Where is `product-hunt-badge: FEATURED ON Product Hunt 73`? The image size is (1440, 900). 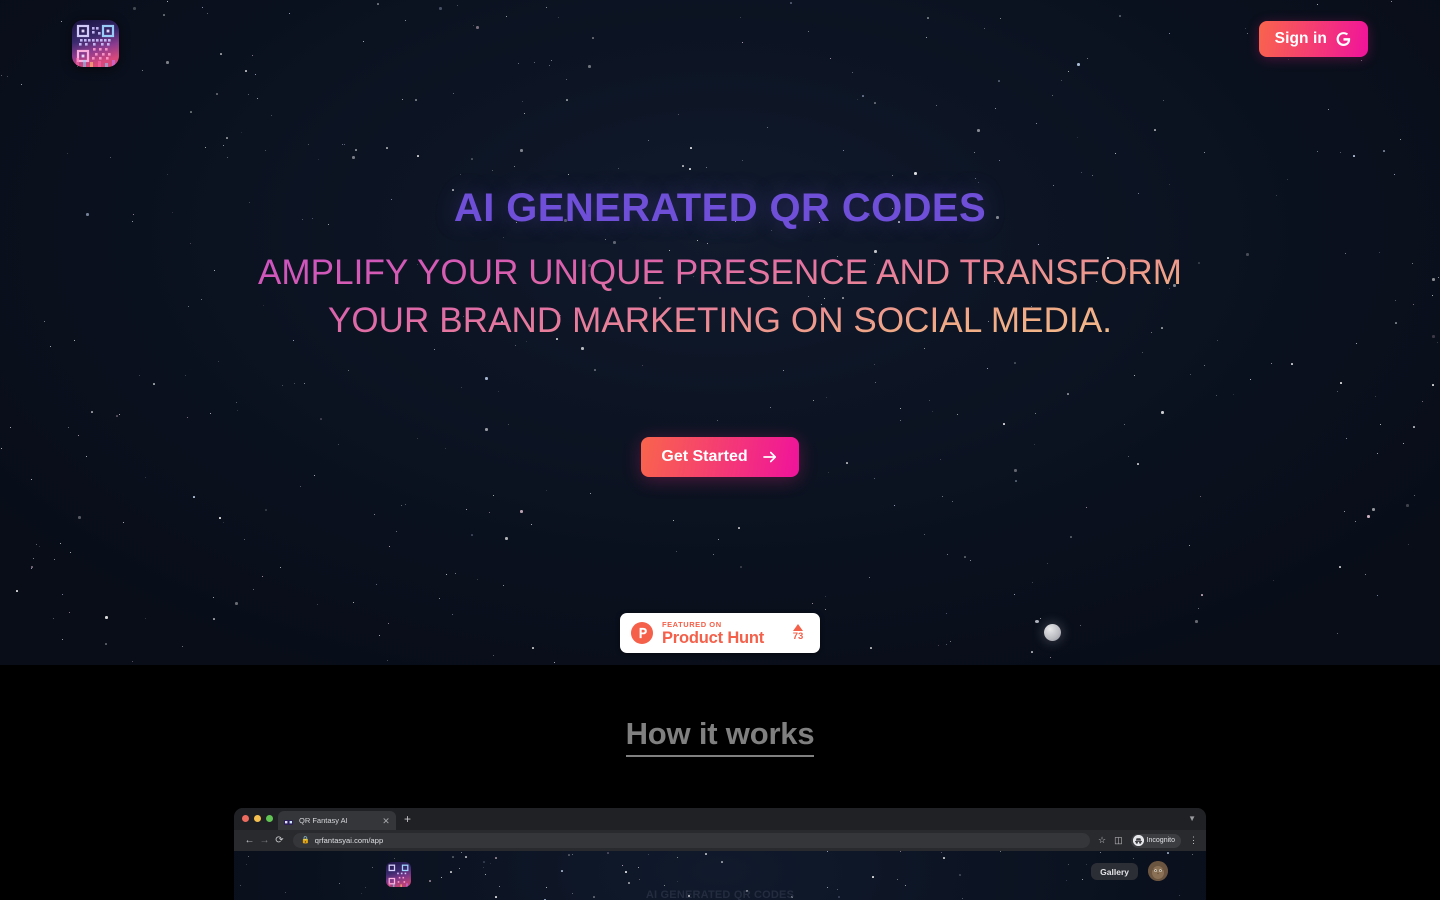
product-hunt-badge: FEATURED ON Product Hunt 73 is located at coordinates (720, 633).